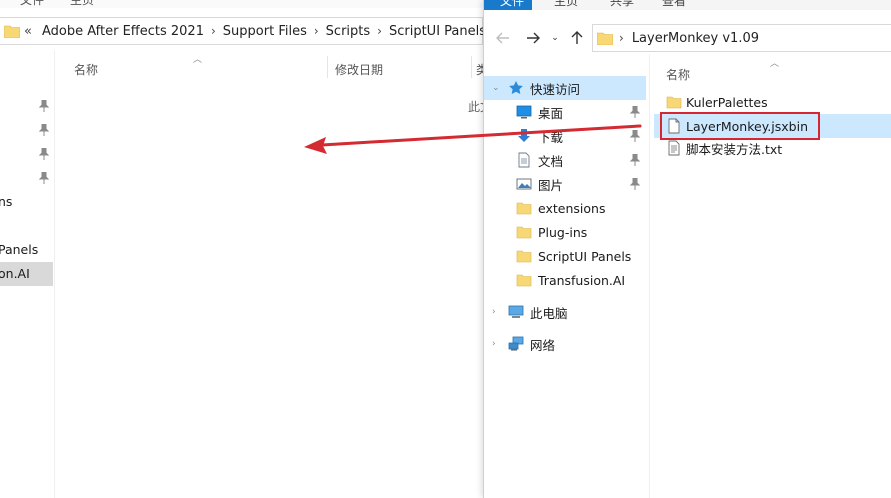 Image resolution: width=891 pixels, height=498 pixels. Describe the element at coordinates (674, 4) in the screenshot. I see `ribbon-tab-view: 查看` at that location.